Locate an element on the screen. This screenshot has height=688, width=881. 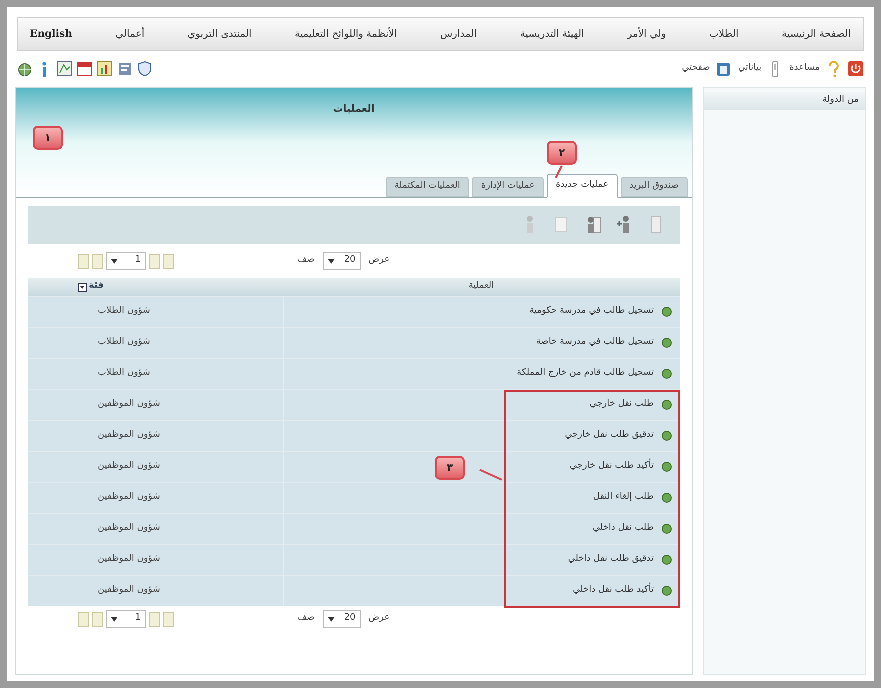
document-icon is located at coordinates (125, 69).